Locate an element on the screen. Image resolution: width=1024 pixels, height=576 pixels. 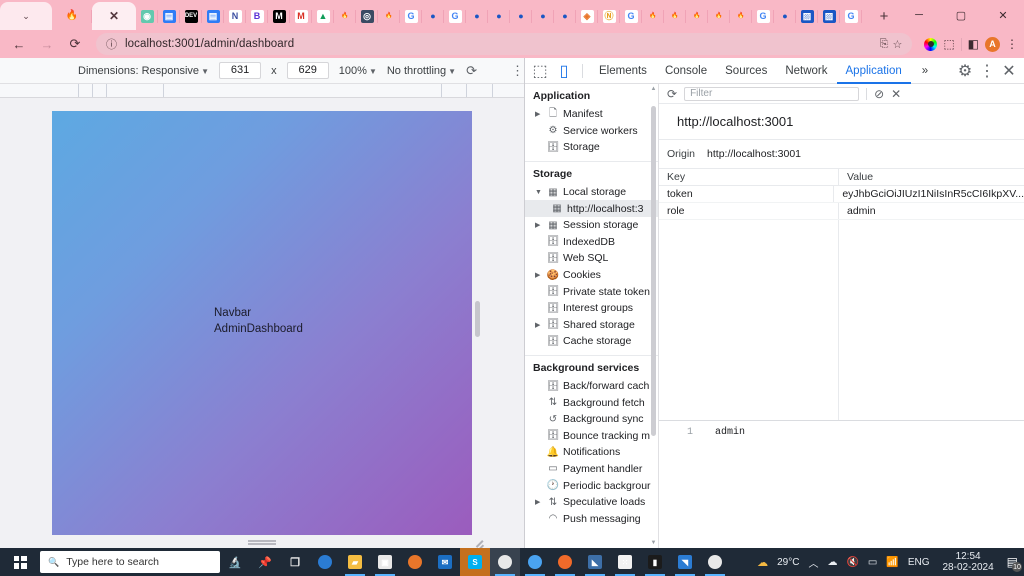
sidebar-item-shared-storage: ▶ 🗄 Shared storage is located at coordinates (591, 325).